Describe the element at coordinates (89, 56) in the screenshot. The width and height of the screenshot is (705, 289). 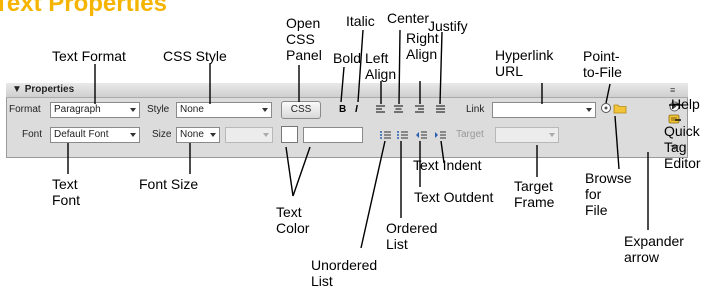
I see `callout-text-format: Text Format` at that location.